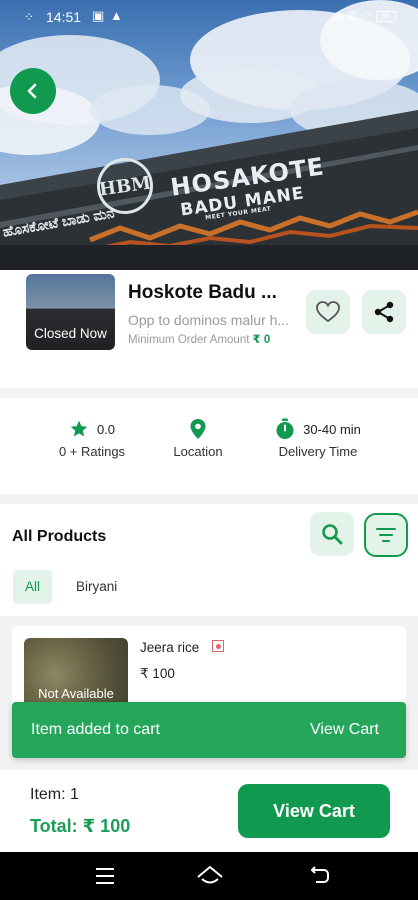 The image size is (418, 900). I want to click on wifi-icon: ◠, so click(368, 16).